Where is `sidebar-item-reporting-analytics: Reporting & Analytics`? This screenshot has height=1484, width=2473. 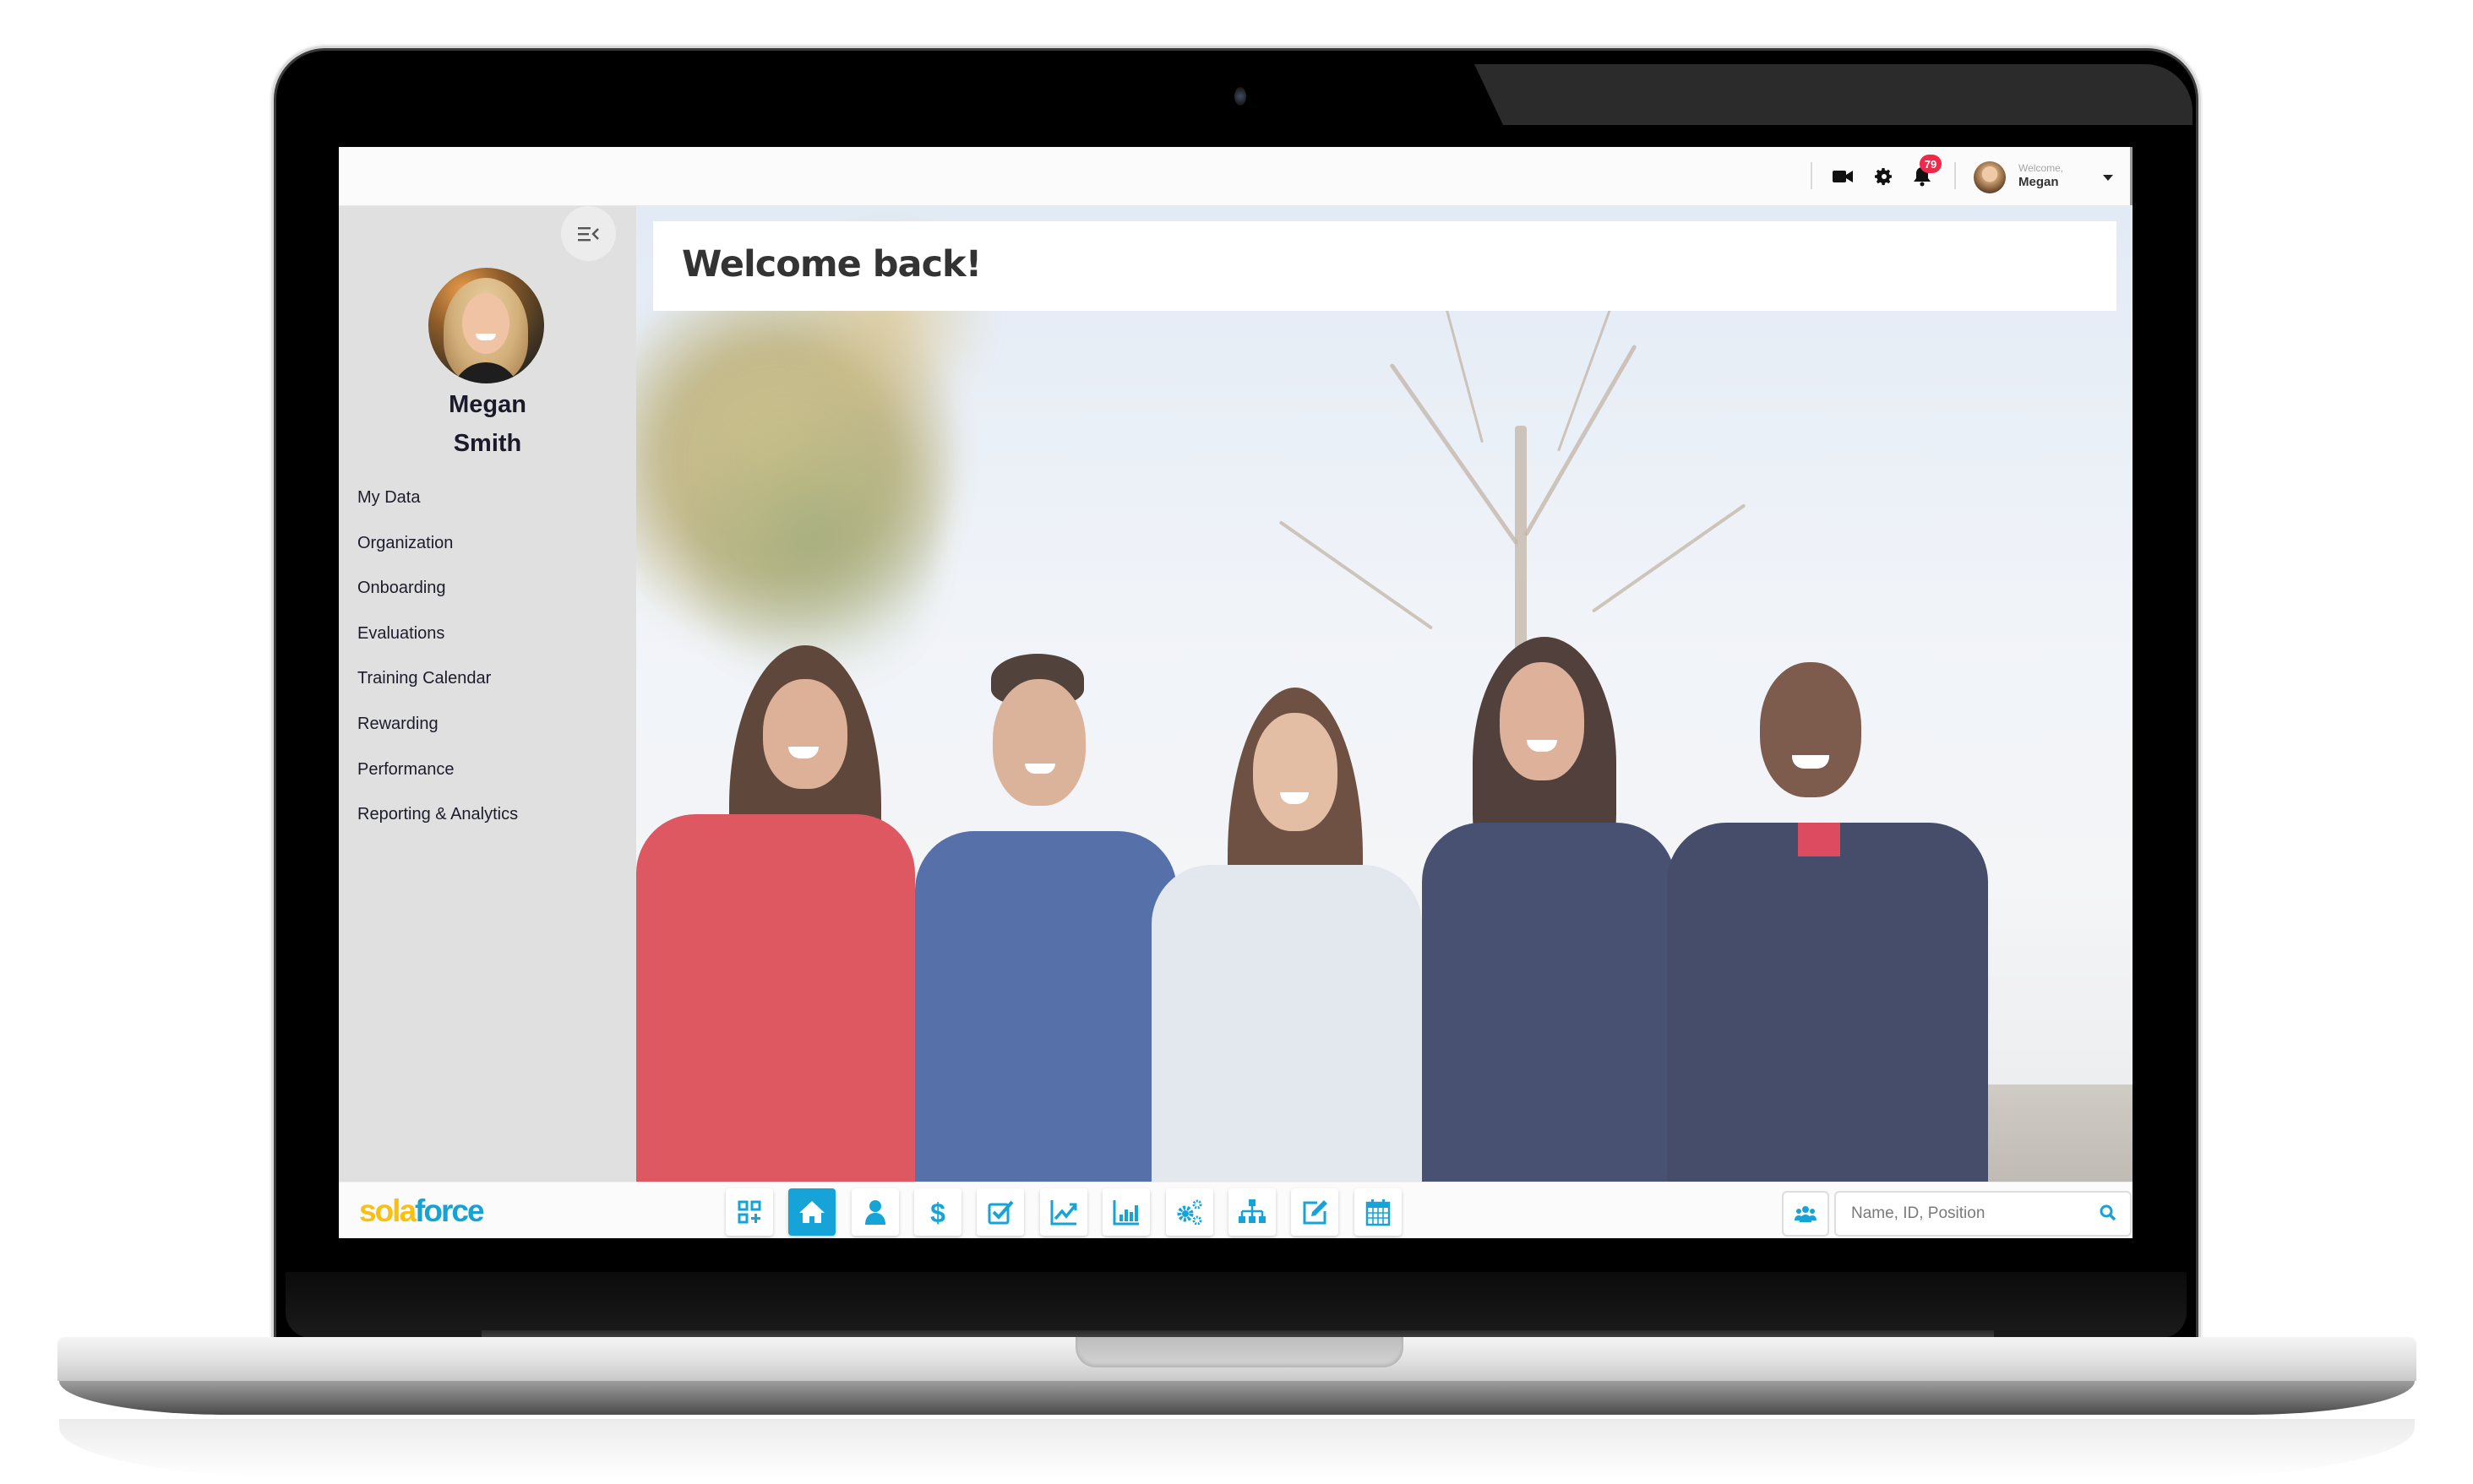
sidebar-item-reporting-analytics: Reporting & Analytics is located at coordinates (437, 827).